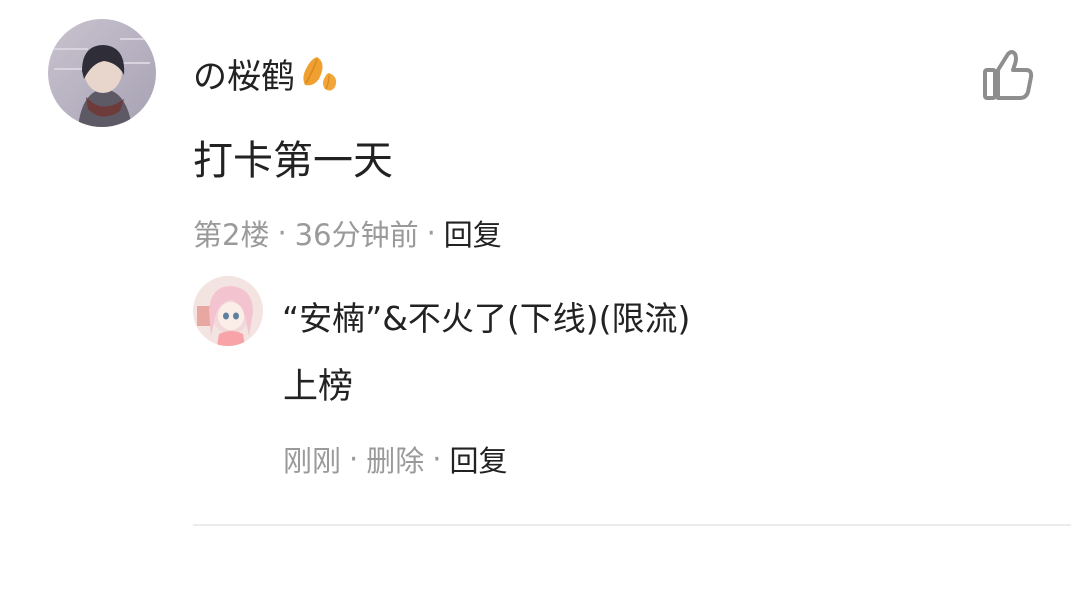 This screenshot has height=593, width=1071. I want to click on reply-meta: 刚刚 · 删除 · 回复, so click(395, 459).